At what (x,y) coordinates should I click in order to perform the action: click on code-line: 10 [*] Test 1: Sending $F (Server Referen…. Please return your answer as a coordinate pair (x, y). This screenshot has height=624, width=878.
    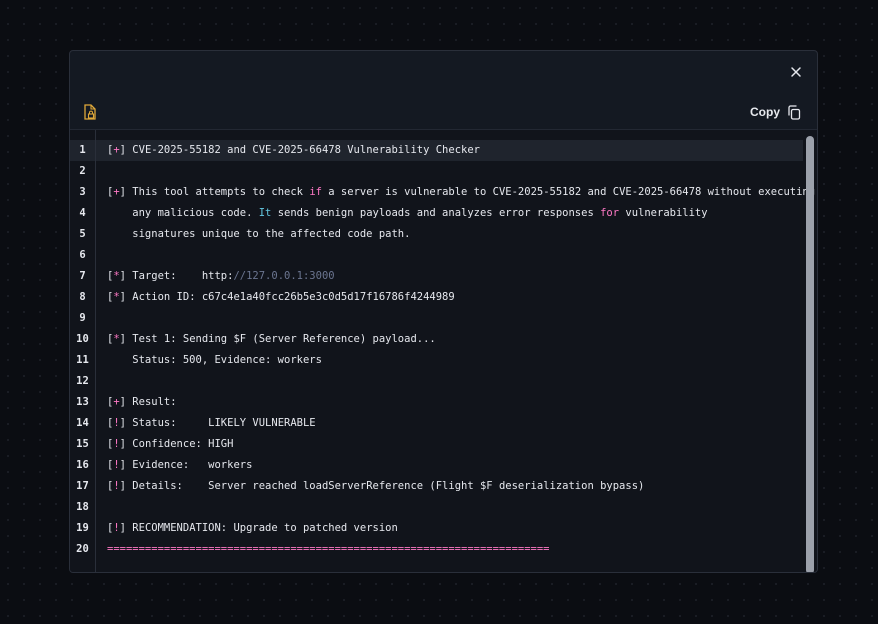
    Looking at the image, I should click on (436, 339).